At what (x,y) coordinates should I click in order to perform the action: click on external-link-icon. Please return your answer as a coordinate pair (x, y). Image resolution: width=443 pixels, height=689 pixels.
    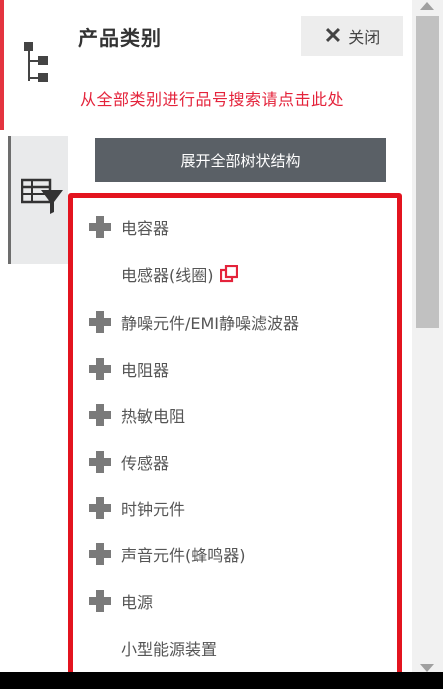
    Looking at the image, I should click on (228, 274).